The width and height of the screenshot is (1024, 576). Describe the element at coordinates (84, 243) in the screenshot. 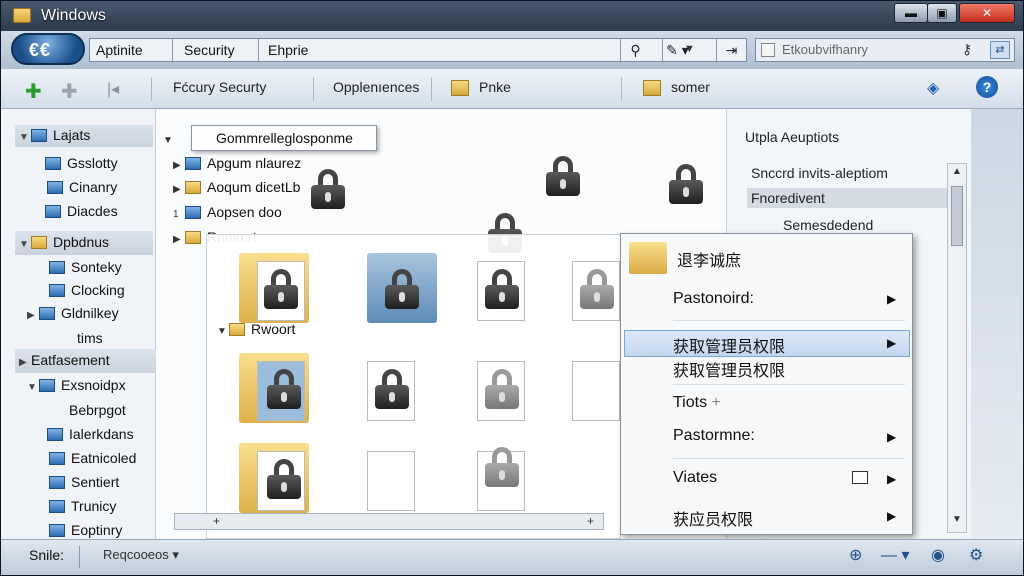

I see `sidebar-item: ▼ Dpbdnus` at that location.